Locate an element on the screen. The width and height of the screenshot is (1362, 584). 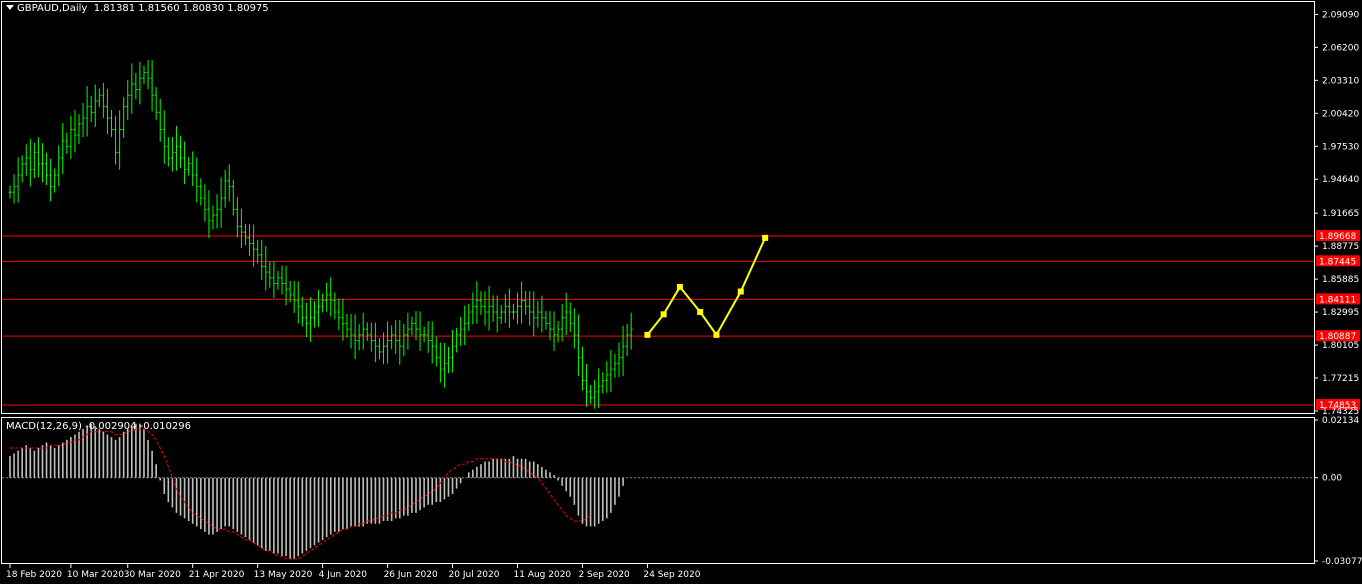
price-tick-label: 2.00420 is located at coordinates (1340, 114).